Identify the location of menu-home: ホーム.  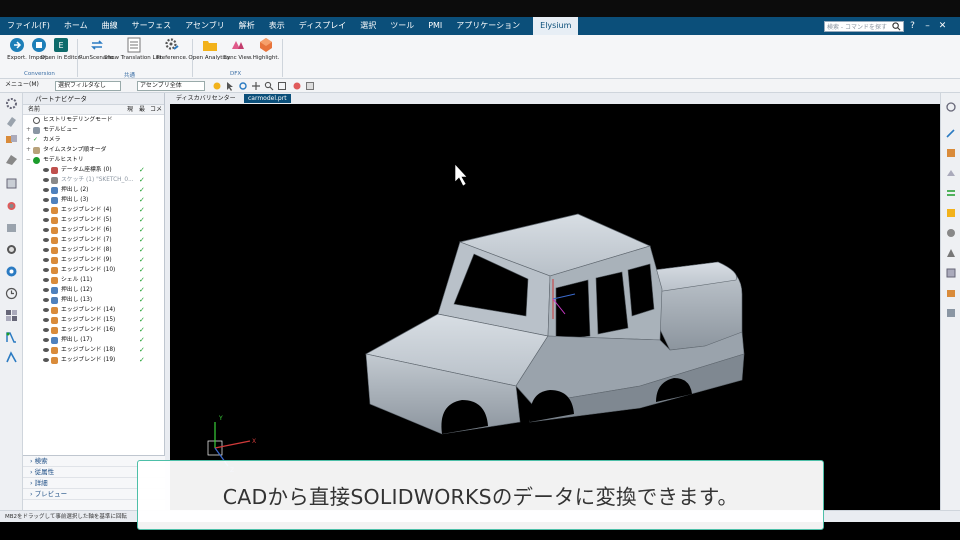
(76, 26).